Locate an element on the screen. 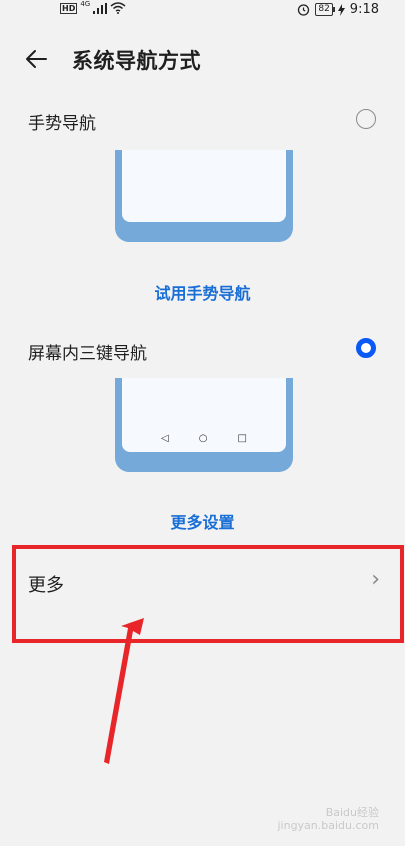  annotation-arrow-icon is located at coordinates (124, 691).